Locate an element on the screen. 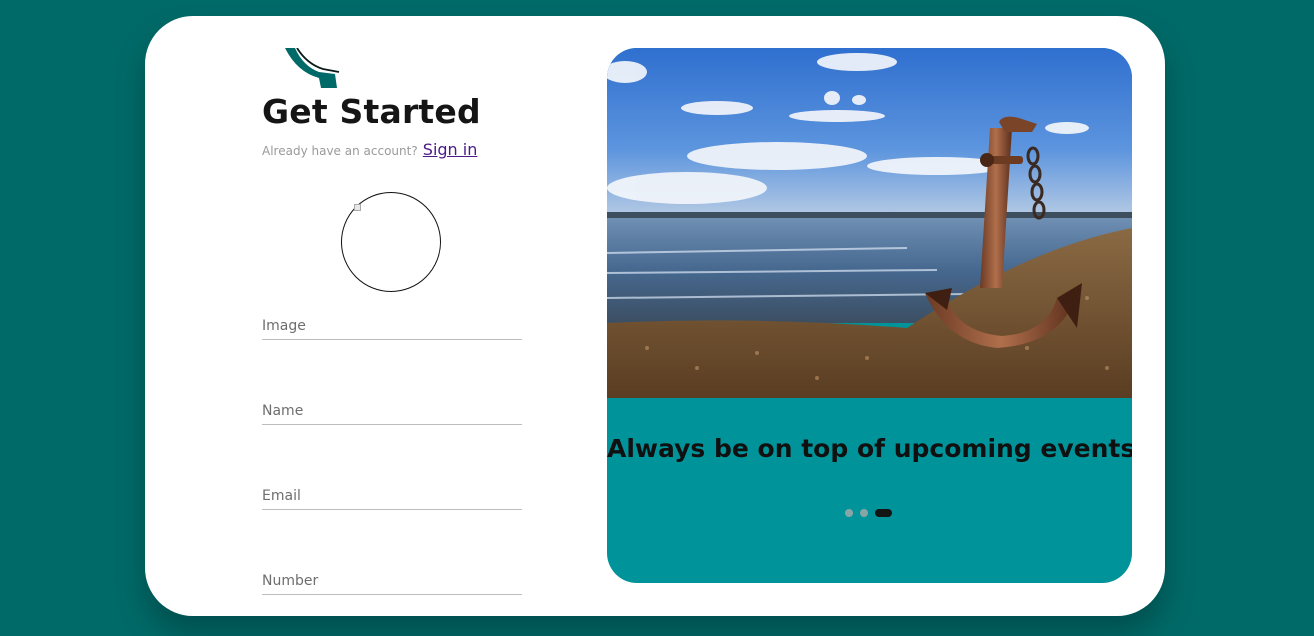  name-field is located at coordinates (392, 411).